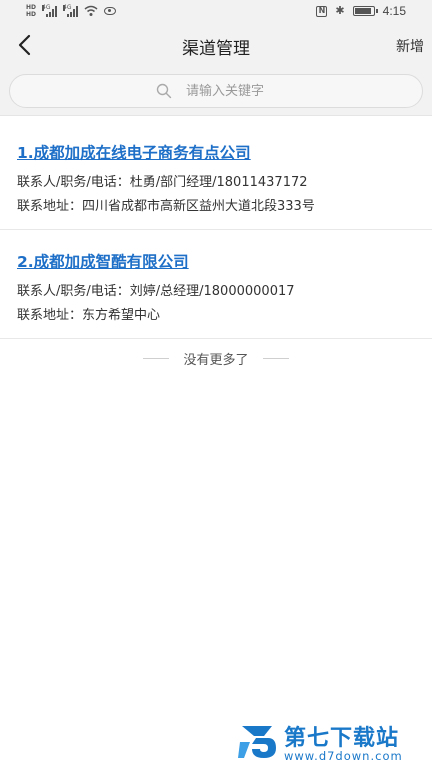 The width and height of the screenshot is (432, 768). I want to click on navigation-bar: 渠道管理 新增, so click(216, 45).